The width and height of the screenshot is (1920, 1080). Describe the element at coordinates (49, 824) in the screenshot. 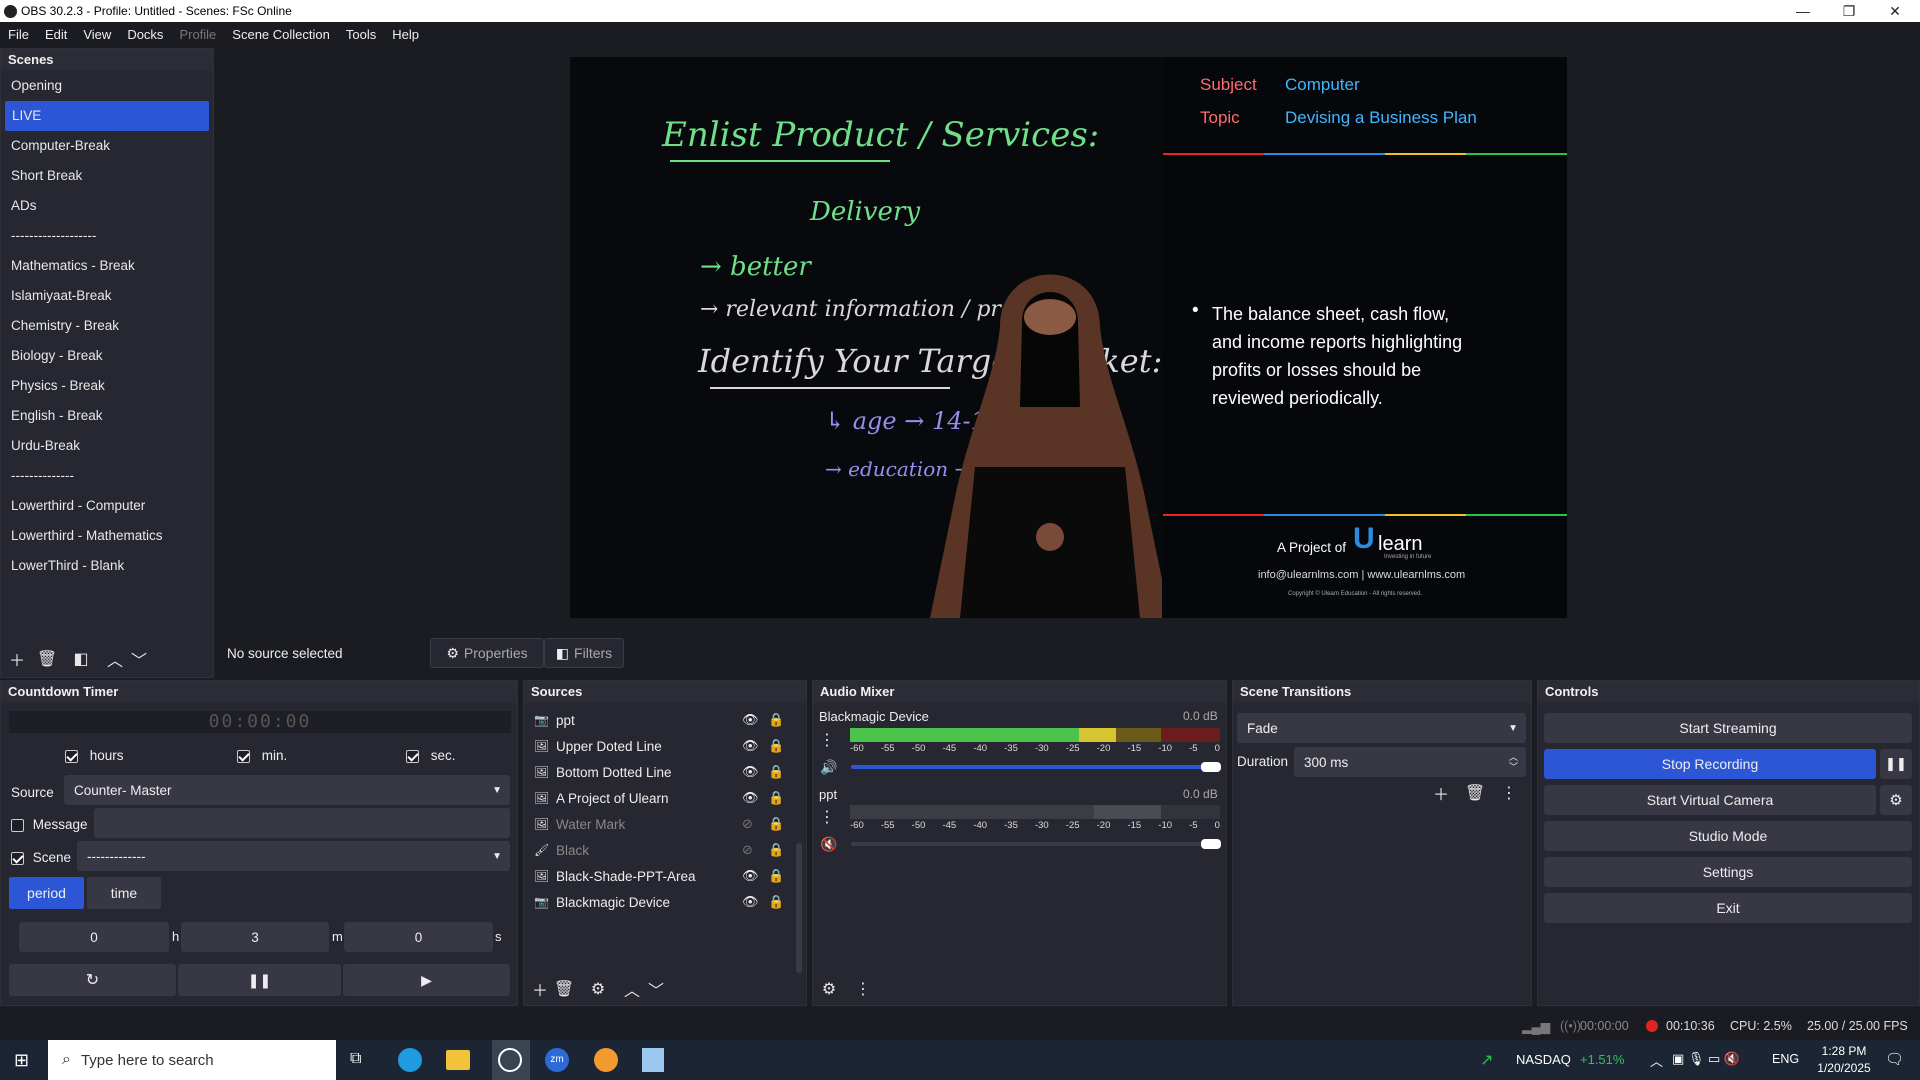

I see `message-checkbox: Message` at that location.